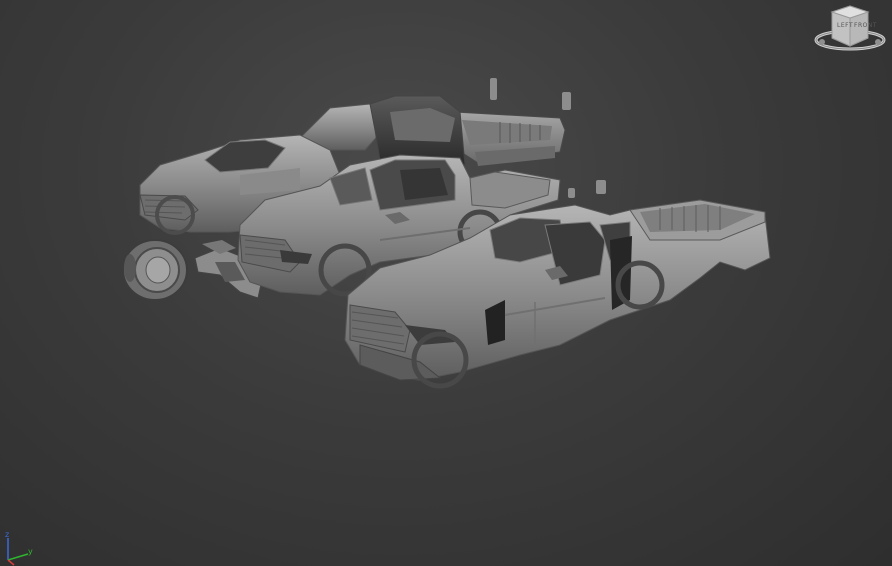  What do you see at coordinates (19, 548) in the screenshot?
I see `axis-tripod-icon: z y` at bounding box center [19, 548].